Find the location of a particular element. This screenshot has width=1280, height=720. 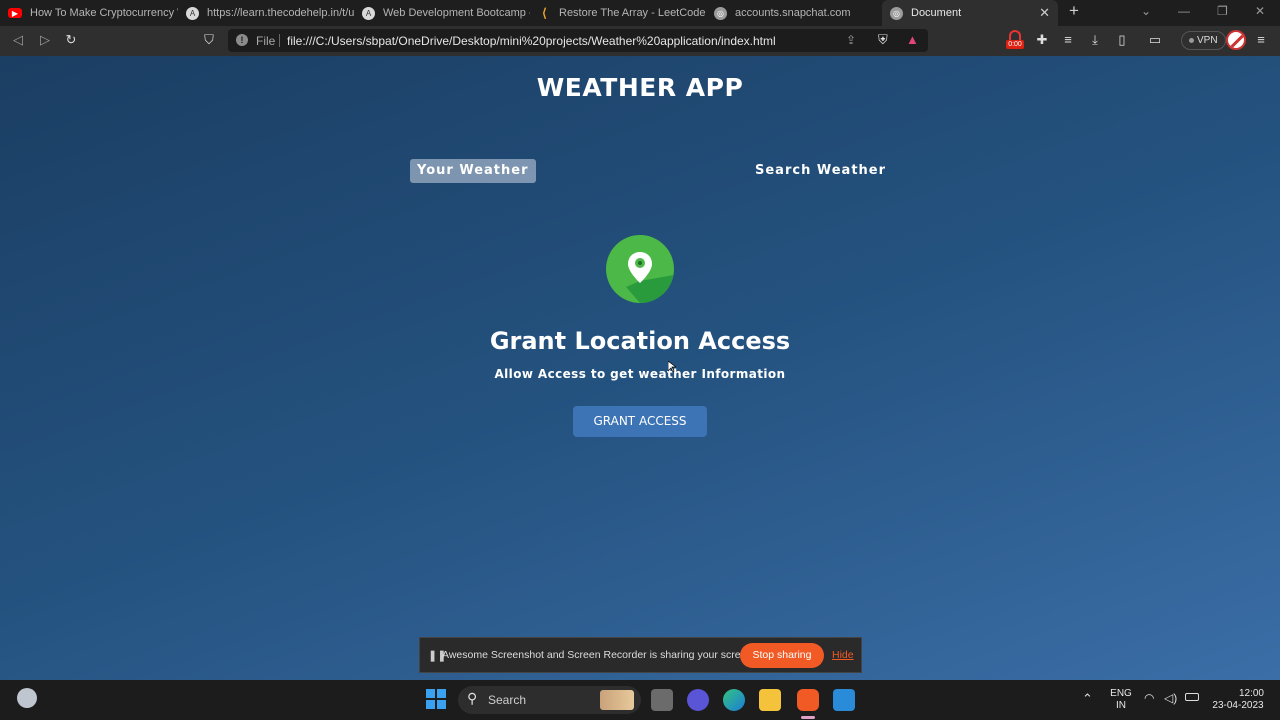

task-view-icon is located at coordinates (662, 700).